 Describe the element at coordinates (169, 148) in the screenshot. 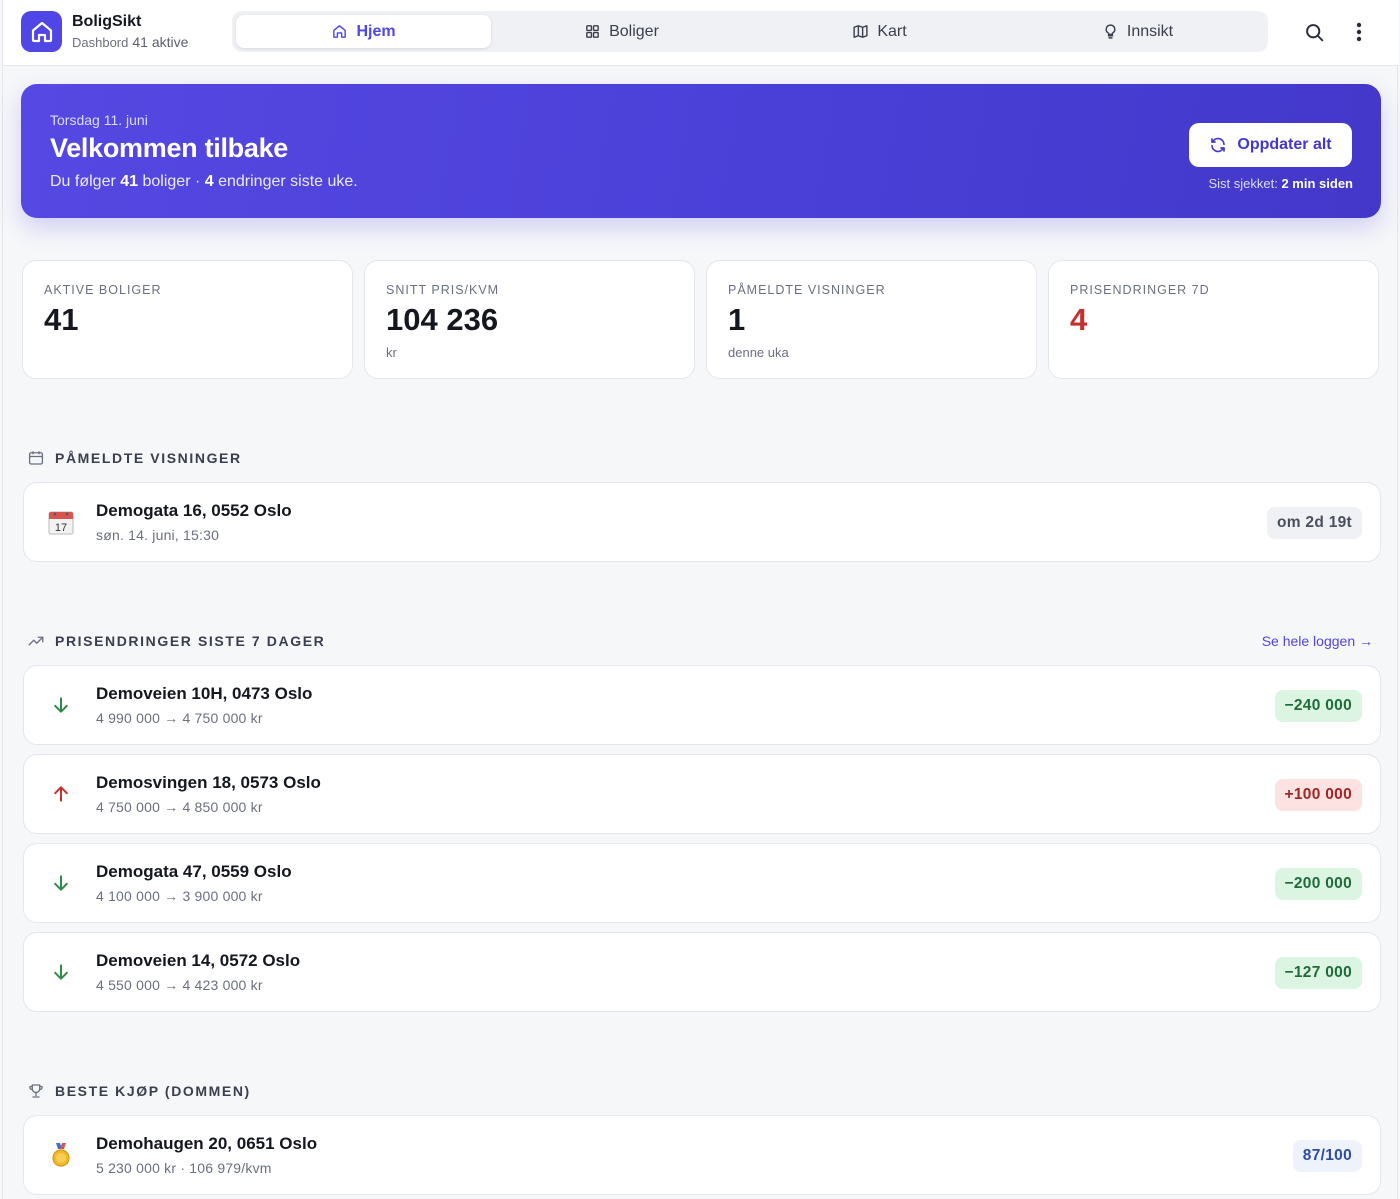

I see `hero-title: Velkommen tilbake` at that location.